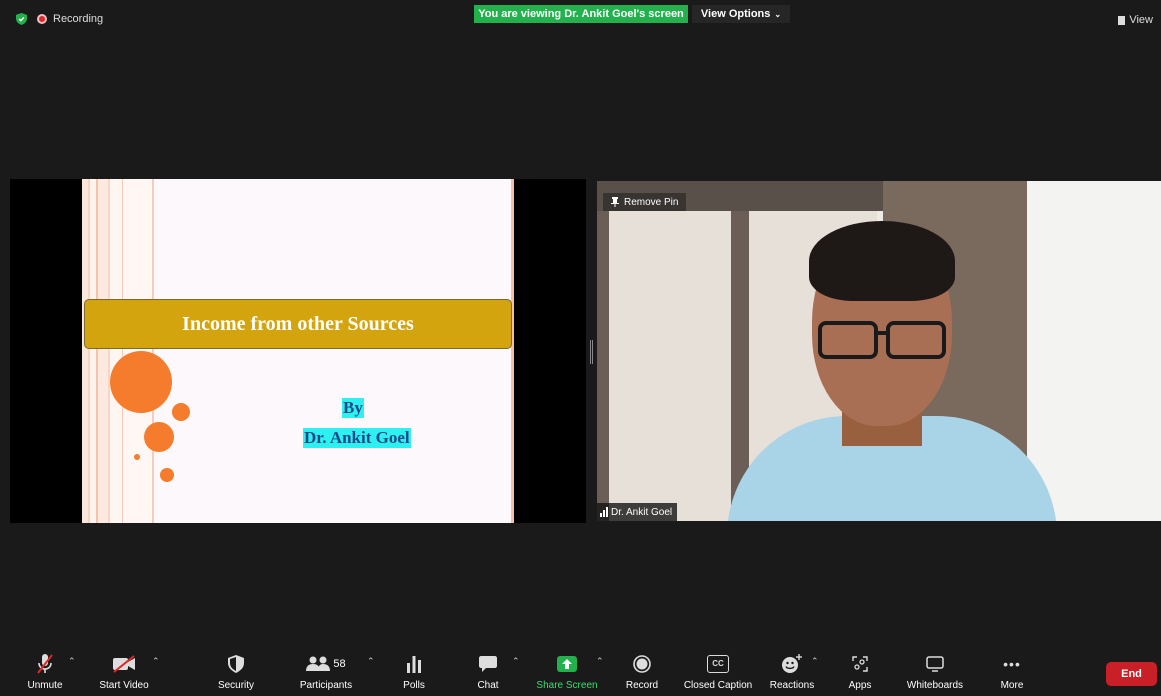 The image size is (1161, 696). Describe the element at coordinates (353, 408) in the screenshot. I see `slide-by-label: By` at that location.